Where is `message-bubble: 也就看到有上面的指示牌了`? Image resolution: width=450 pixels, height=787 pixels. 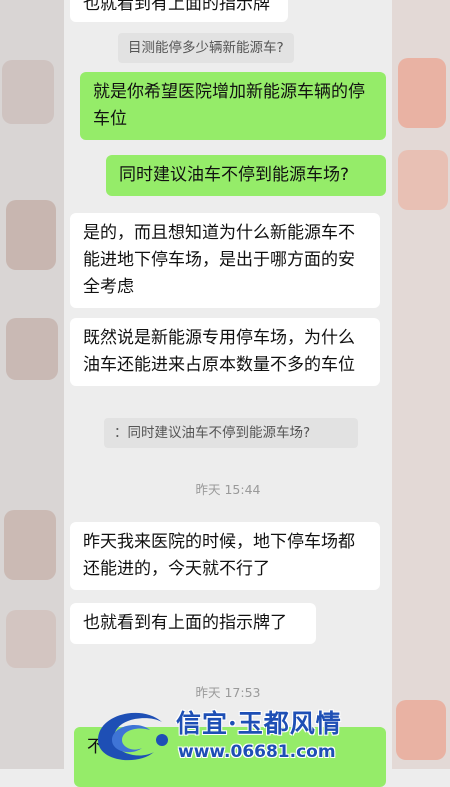
message-bubble: 也就看到有上面的指示牌了 is located at coordinates (193, 623).